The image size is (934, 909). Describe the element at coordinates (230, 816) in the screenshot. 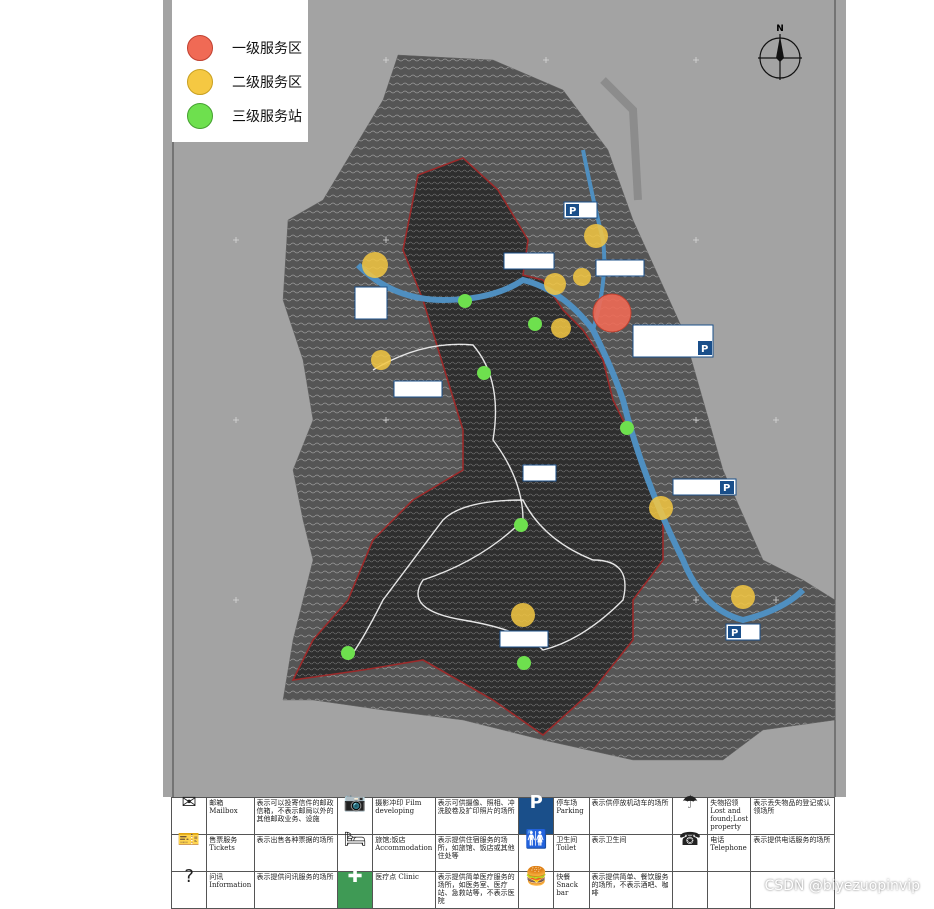

I see `key-symbol-name: 邮箱 Mailbox` at that location.